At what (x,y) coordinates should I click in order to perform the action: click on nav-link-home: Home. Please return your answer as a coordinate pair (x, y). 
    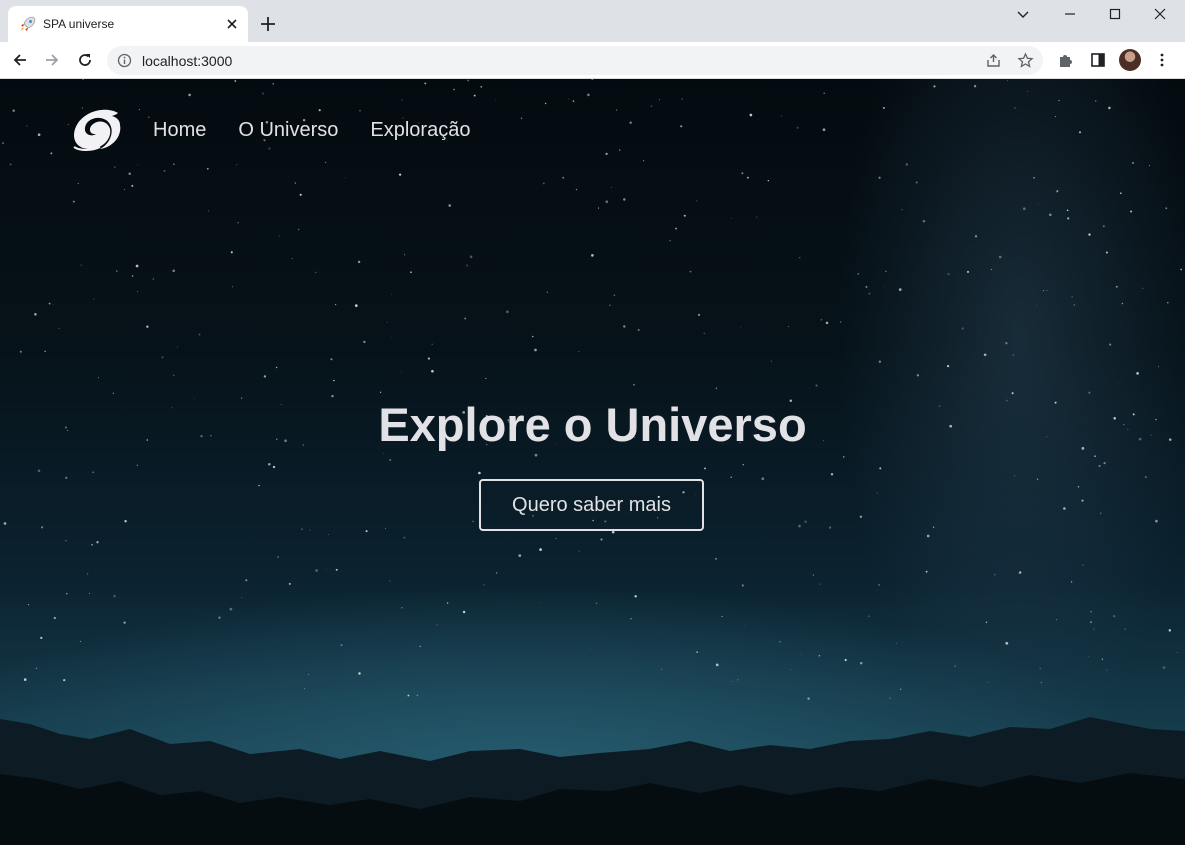
    Looking at the image, I should click on (179, 130).